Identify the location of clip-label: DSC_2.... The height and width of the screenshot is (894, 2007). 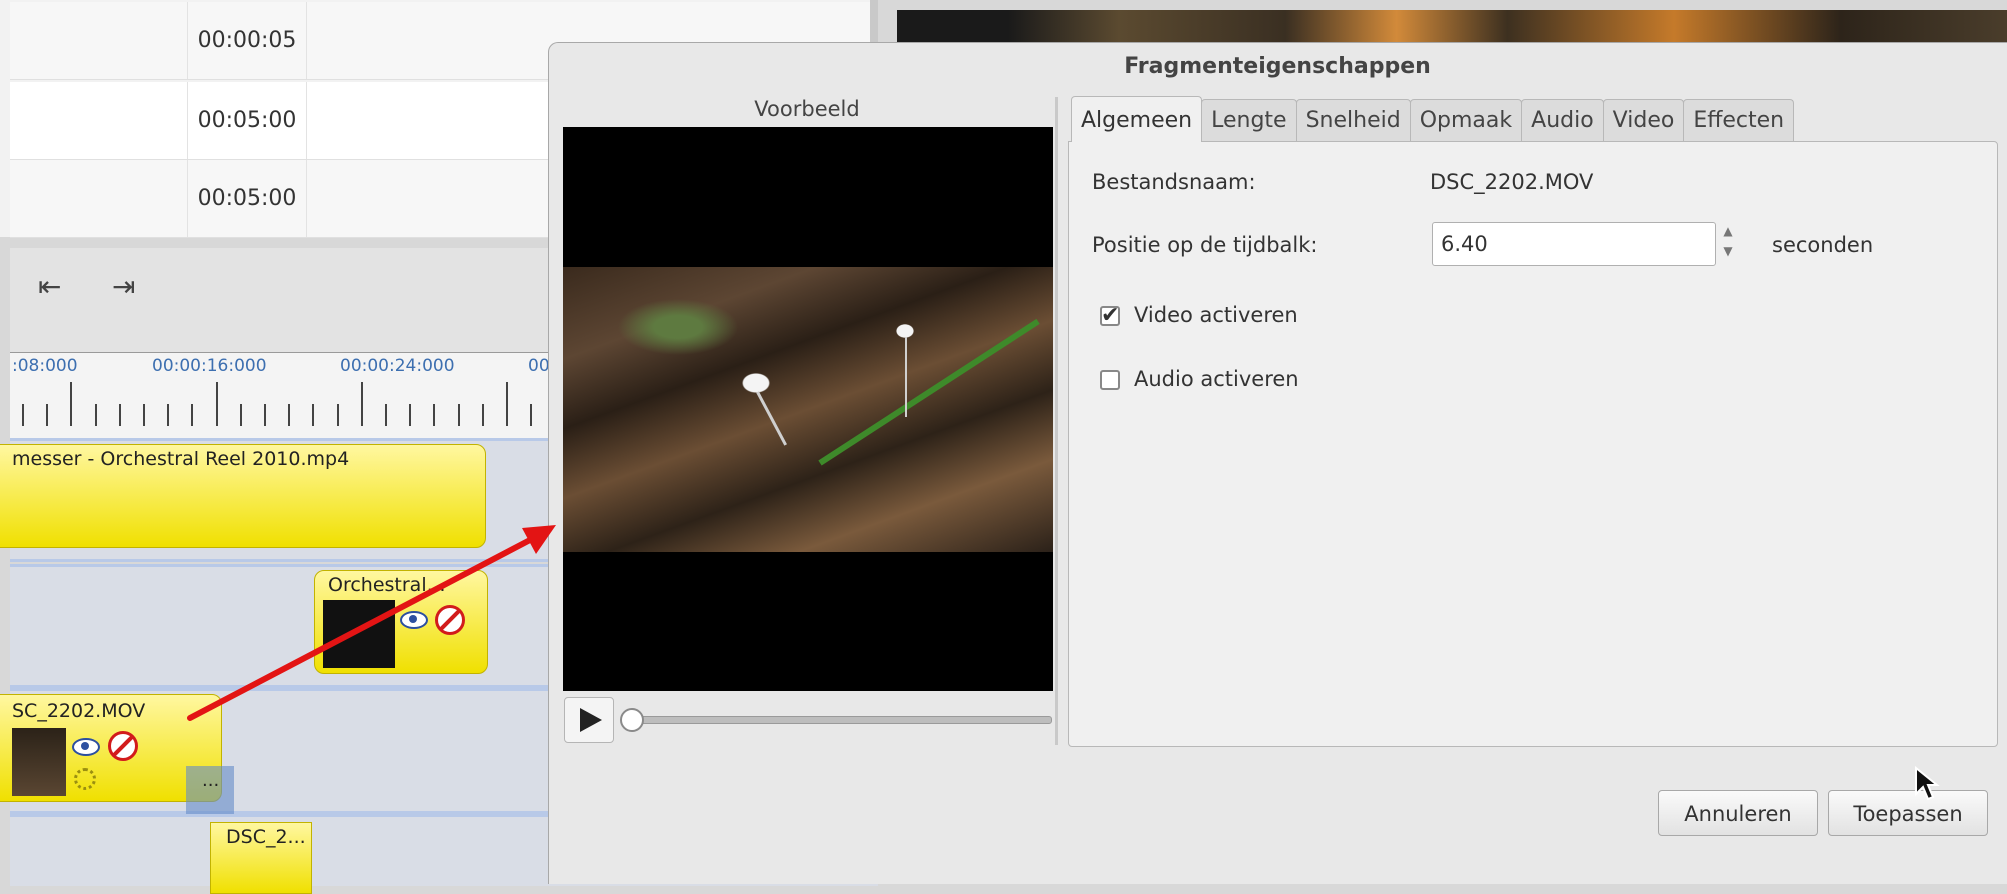
(266, 837).